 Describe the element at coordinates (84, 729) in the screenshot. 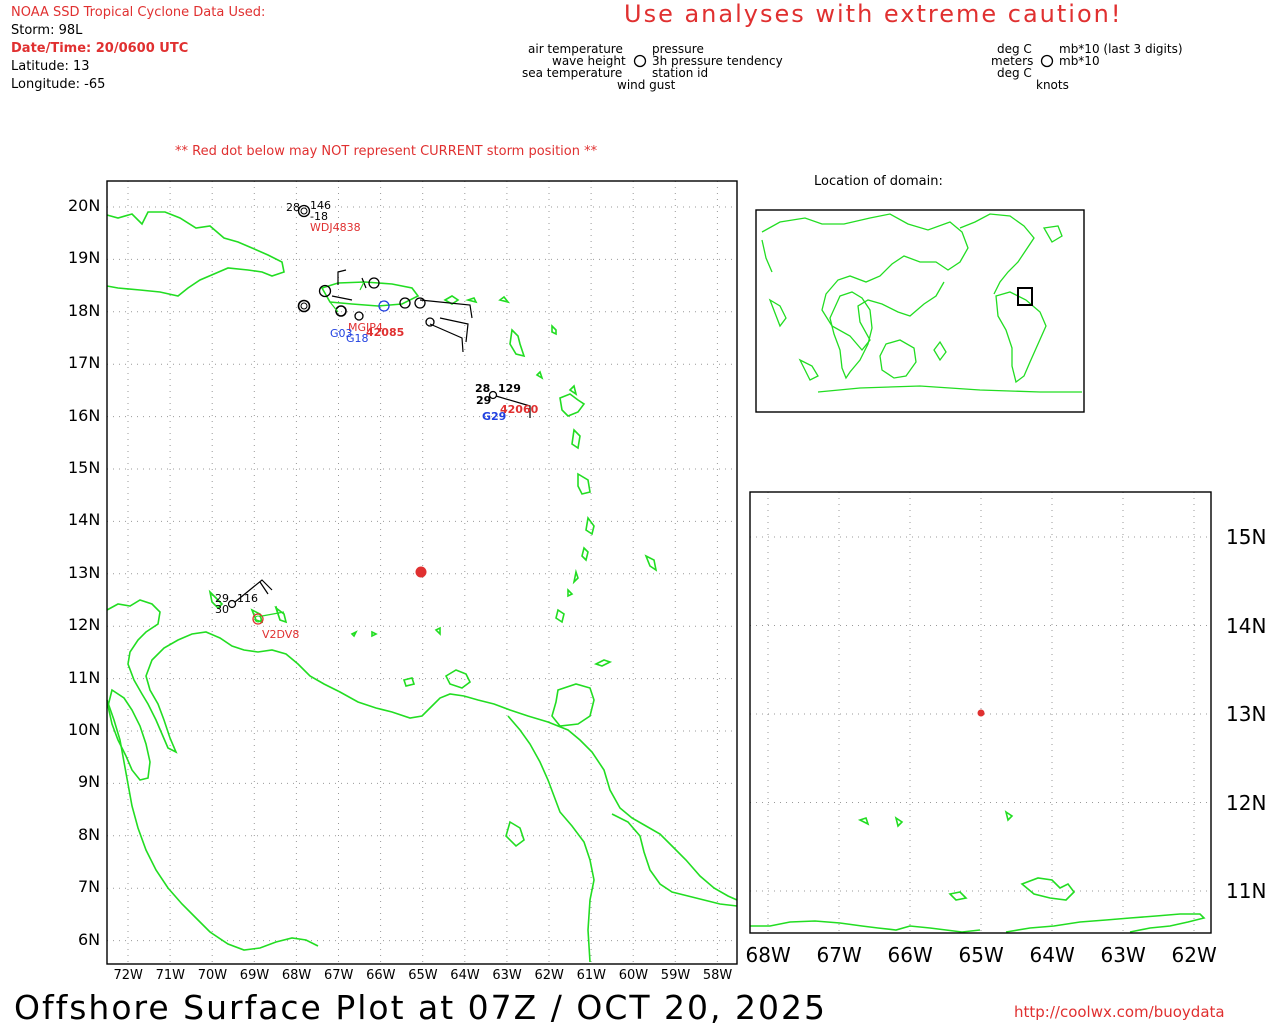

I see `lat-label: 10N` at that location.